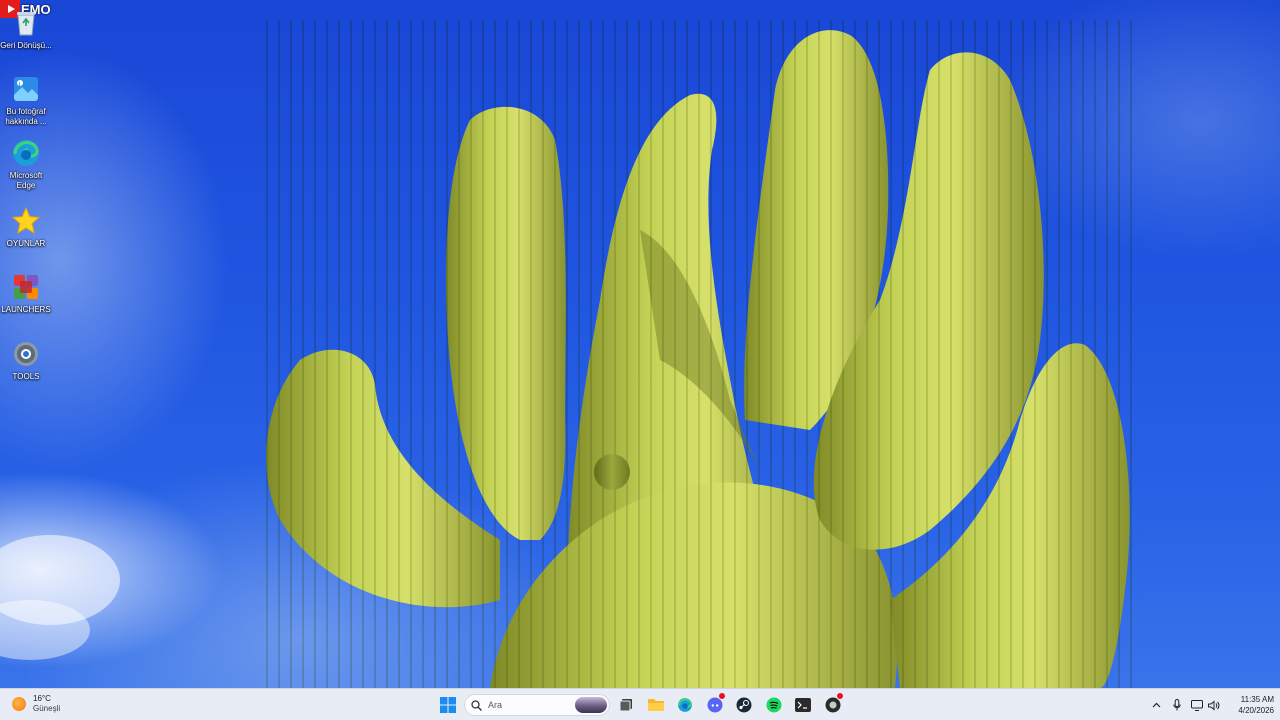 Image resolution: width=1280 pixels, height=720 pixels. I want to click on search-placeholder: Ara, so click(495, 705).